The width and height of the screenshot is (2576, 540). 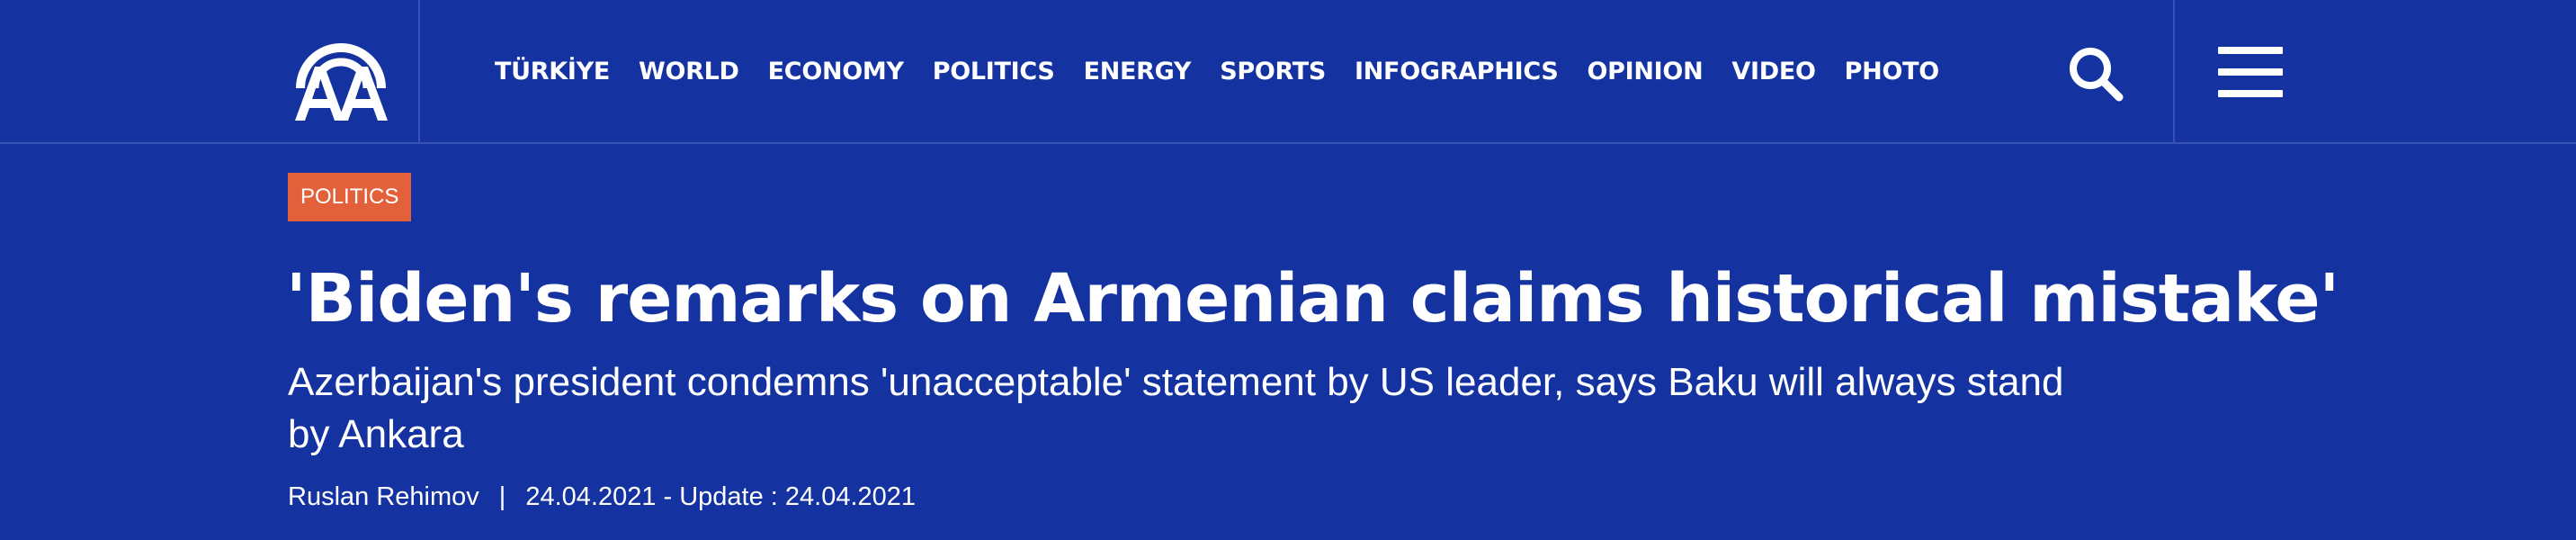 What do you see at coordinates (1138, 72) in the screenshot?
I see `nav-item-energy: ENERGY` at bounding box center [1138, 72].